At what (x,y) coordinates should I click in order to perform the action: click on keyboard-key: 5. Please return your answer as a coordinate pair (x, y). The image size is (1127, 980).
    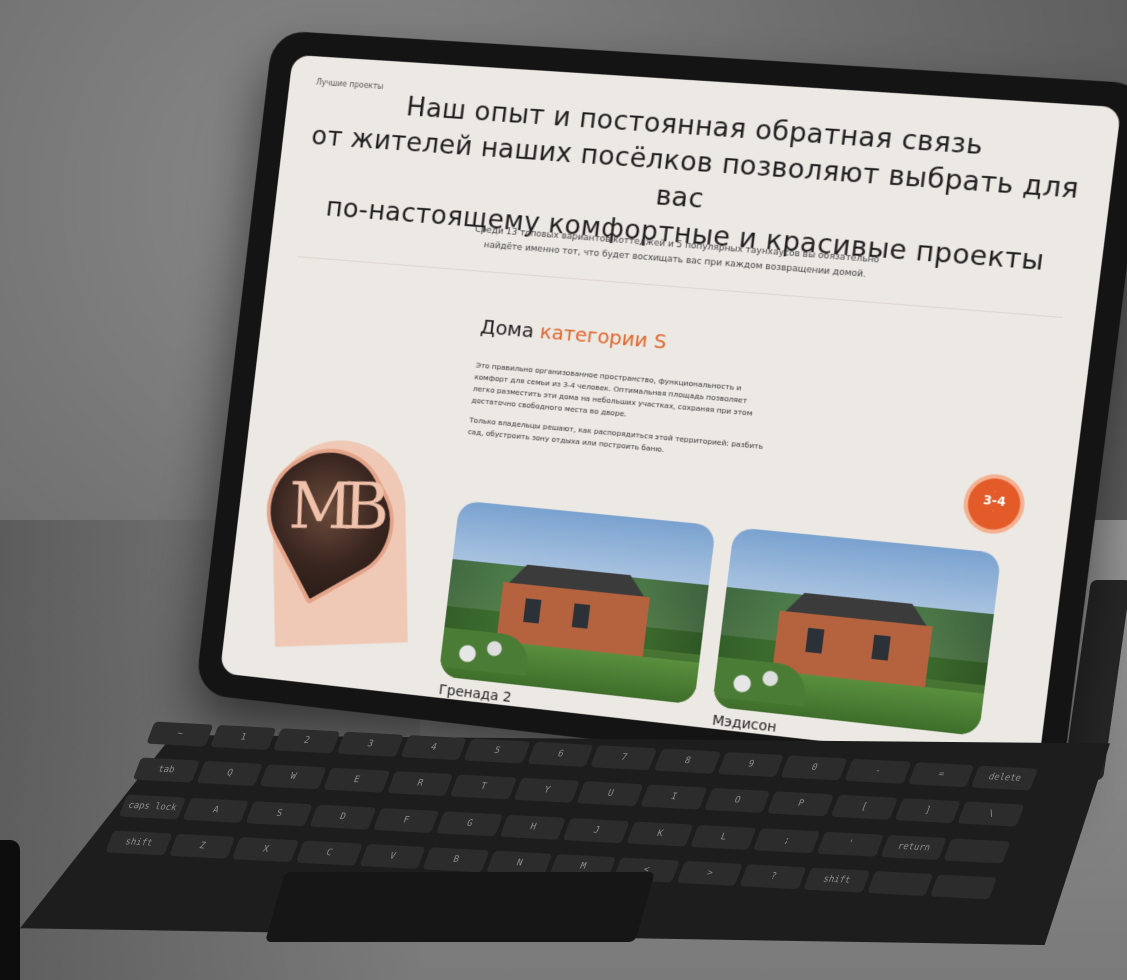
    Looking at the image, I should click on (497, 751).